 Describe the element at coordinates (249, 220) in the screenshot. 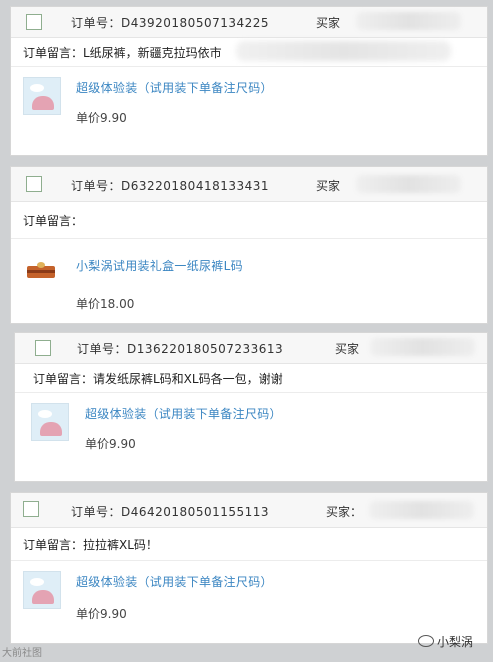

I see `order-note-row: 订单留言：` at that location.